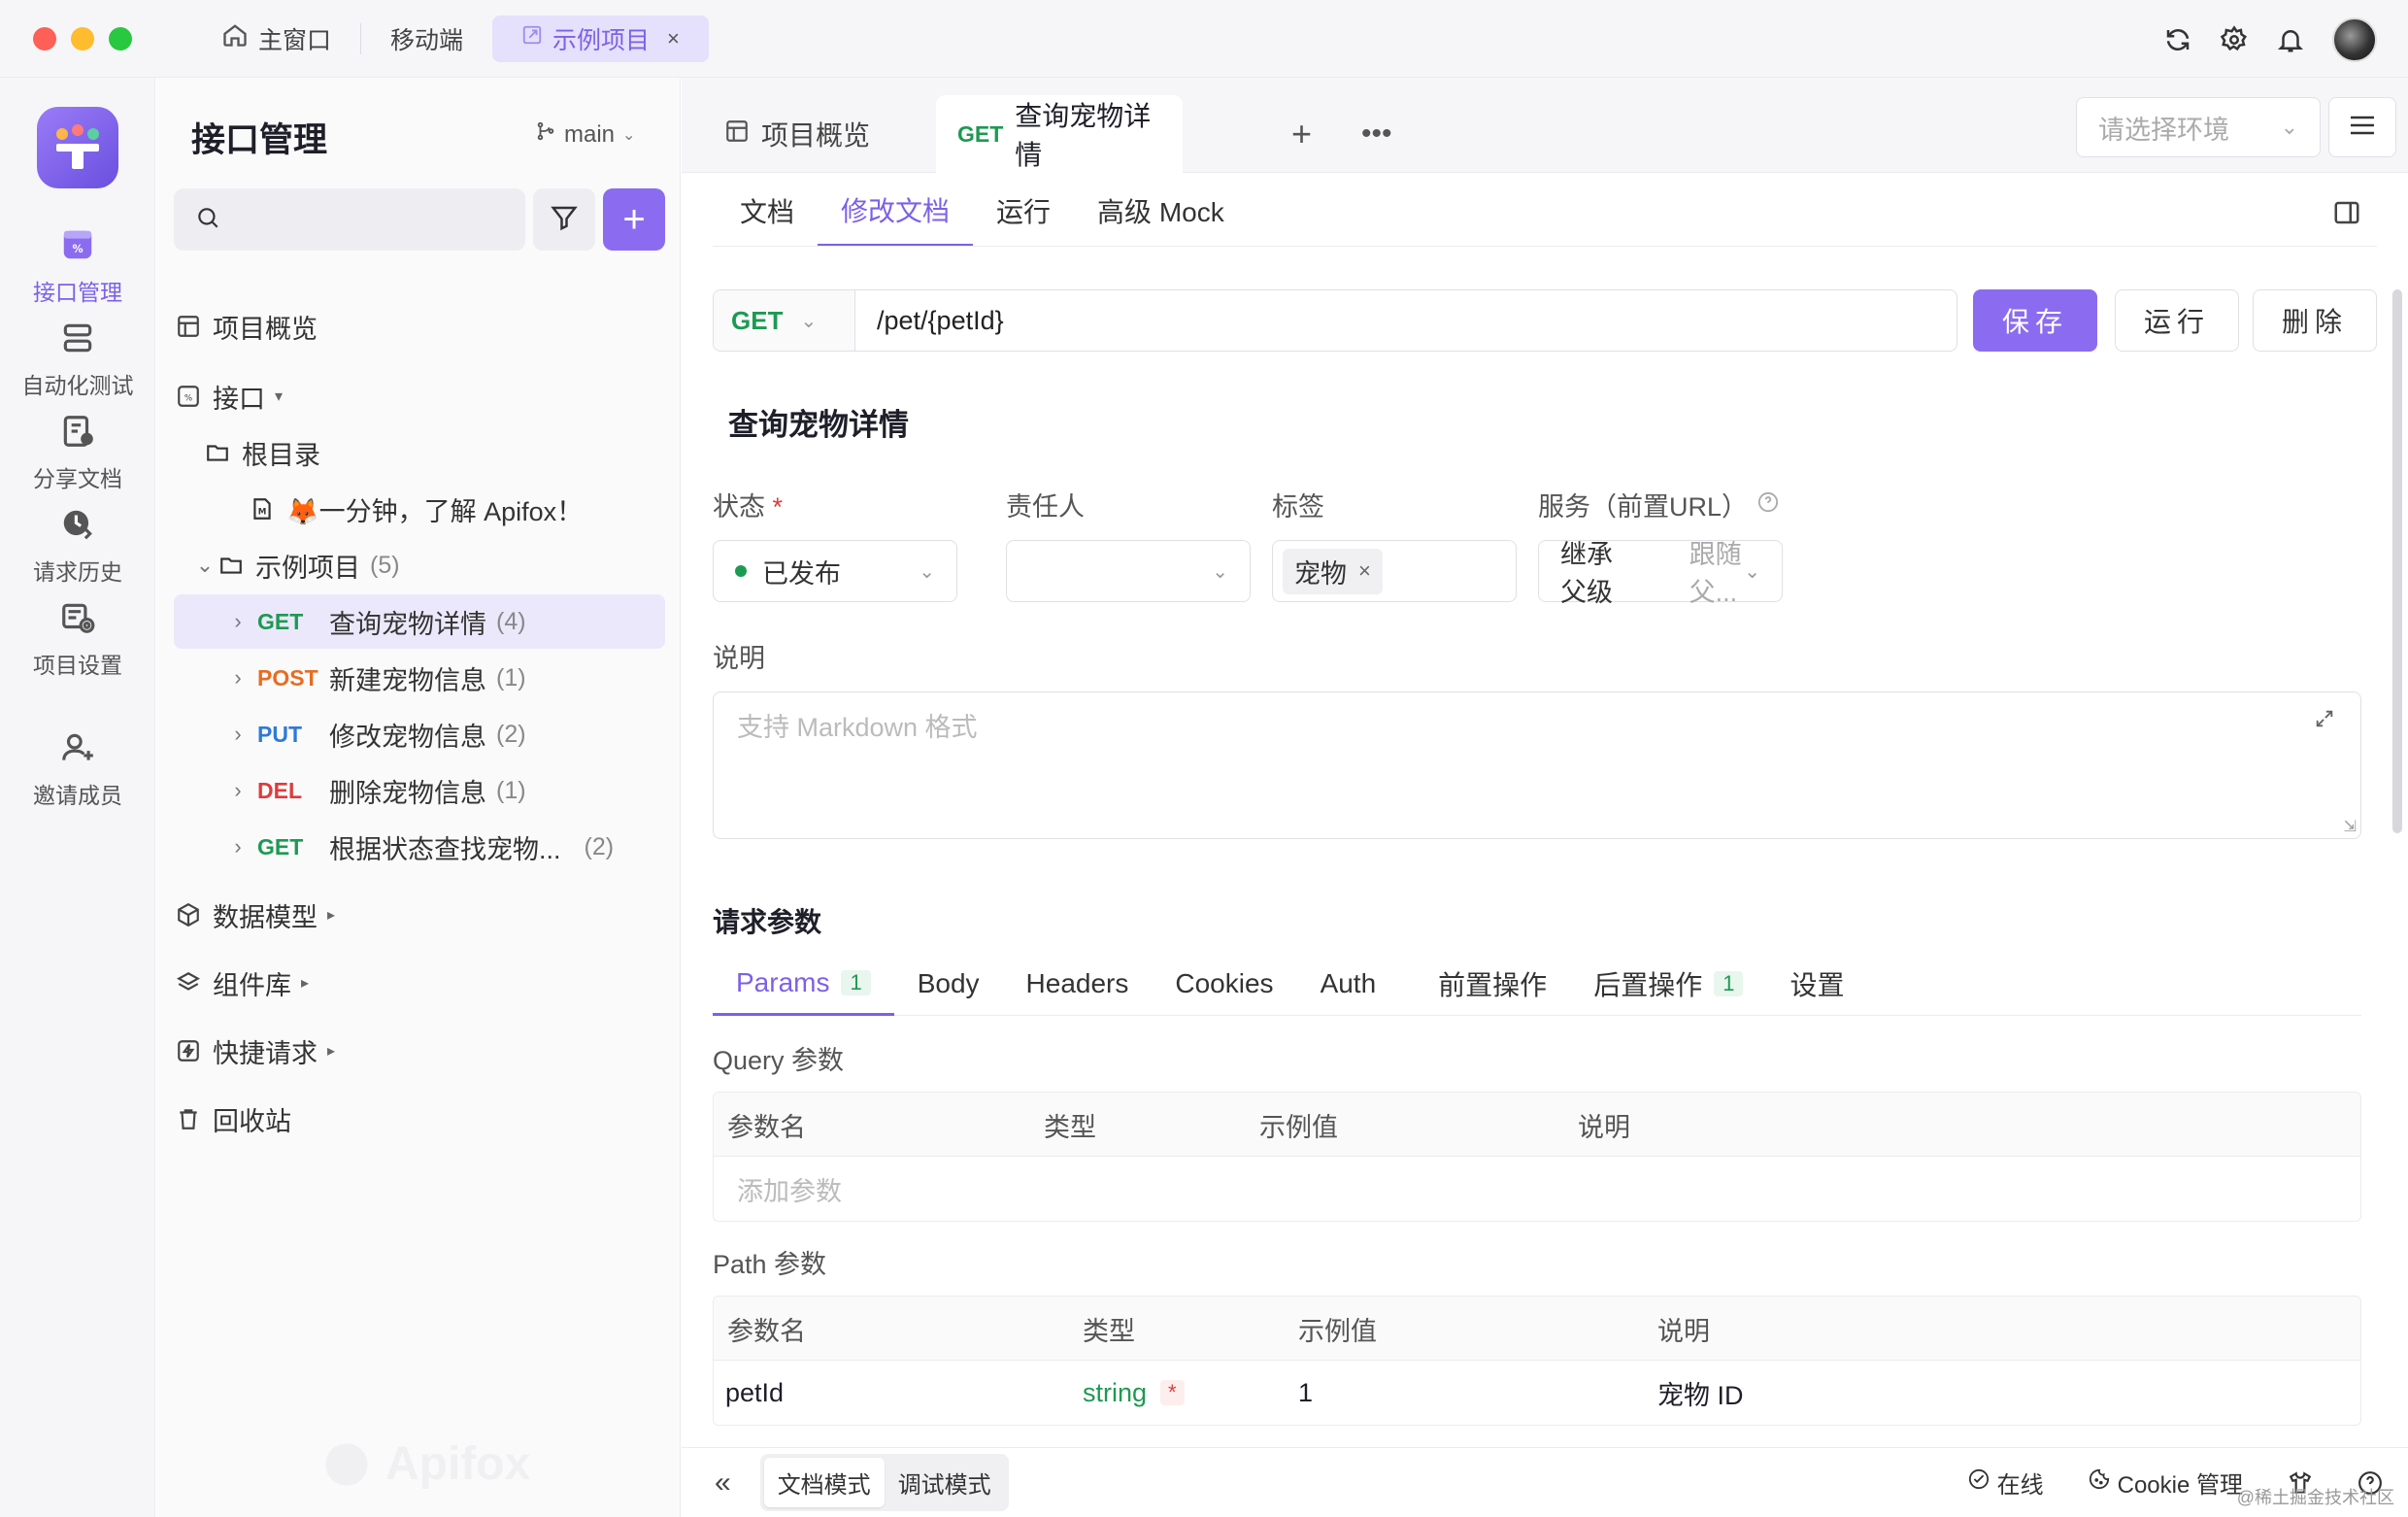 This screenshot has height=1517, width=2408. Describe the element at coordinates (307, 568) in the screenshot. I see `tree-item-label: 示例项目` at that location.